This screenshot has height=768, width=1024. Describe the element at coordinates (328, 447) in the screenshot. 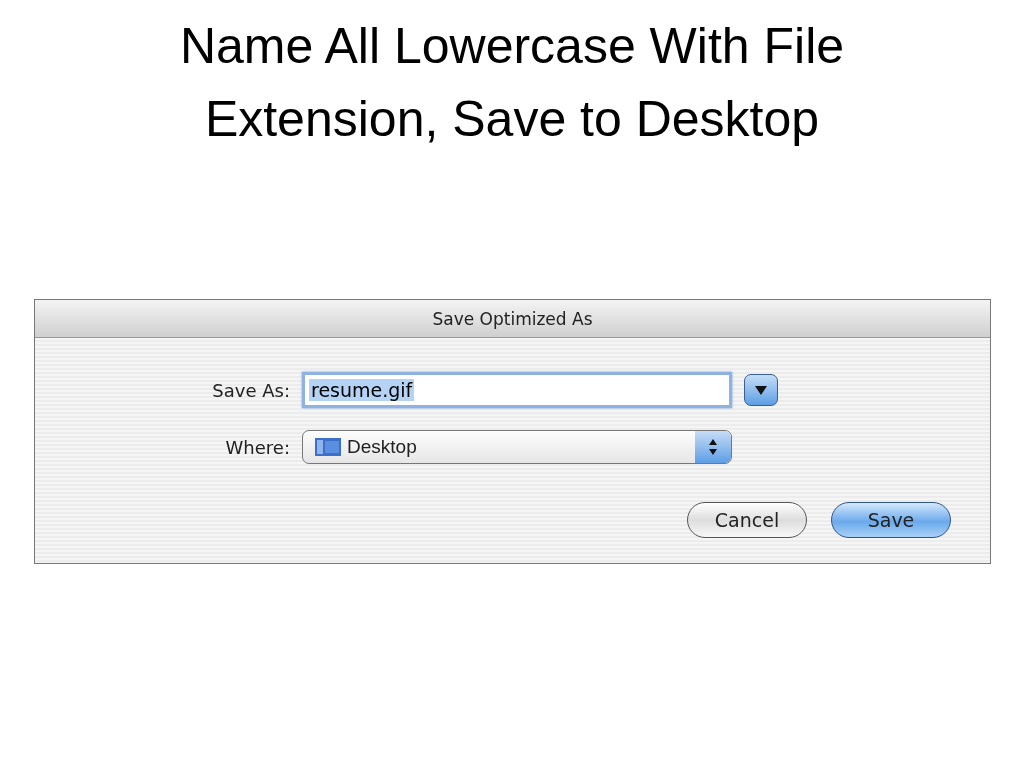

I see `desktop-icon` at that location.